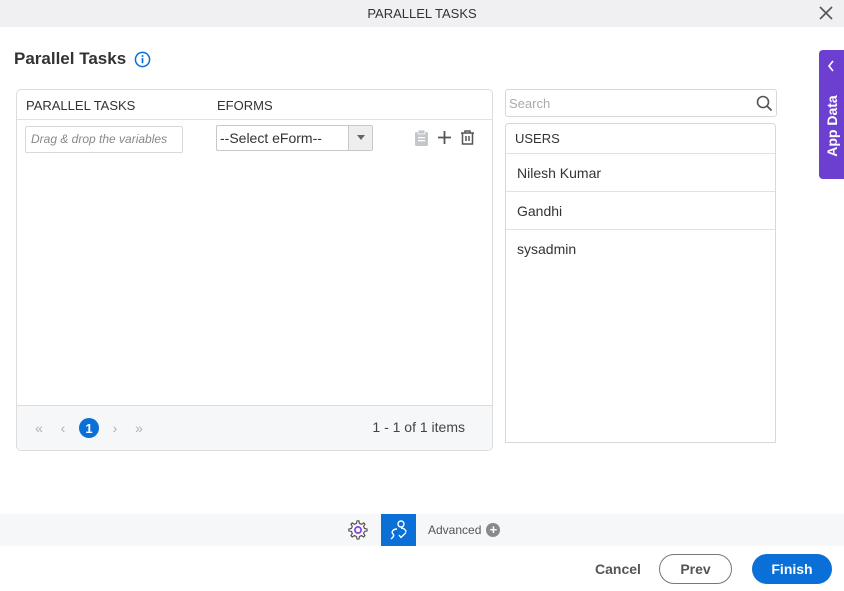 This screenshot has width=844, height=591. I want to click on grid-header: PARALLEL TASKS EFORMS, so click(254, 105).